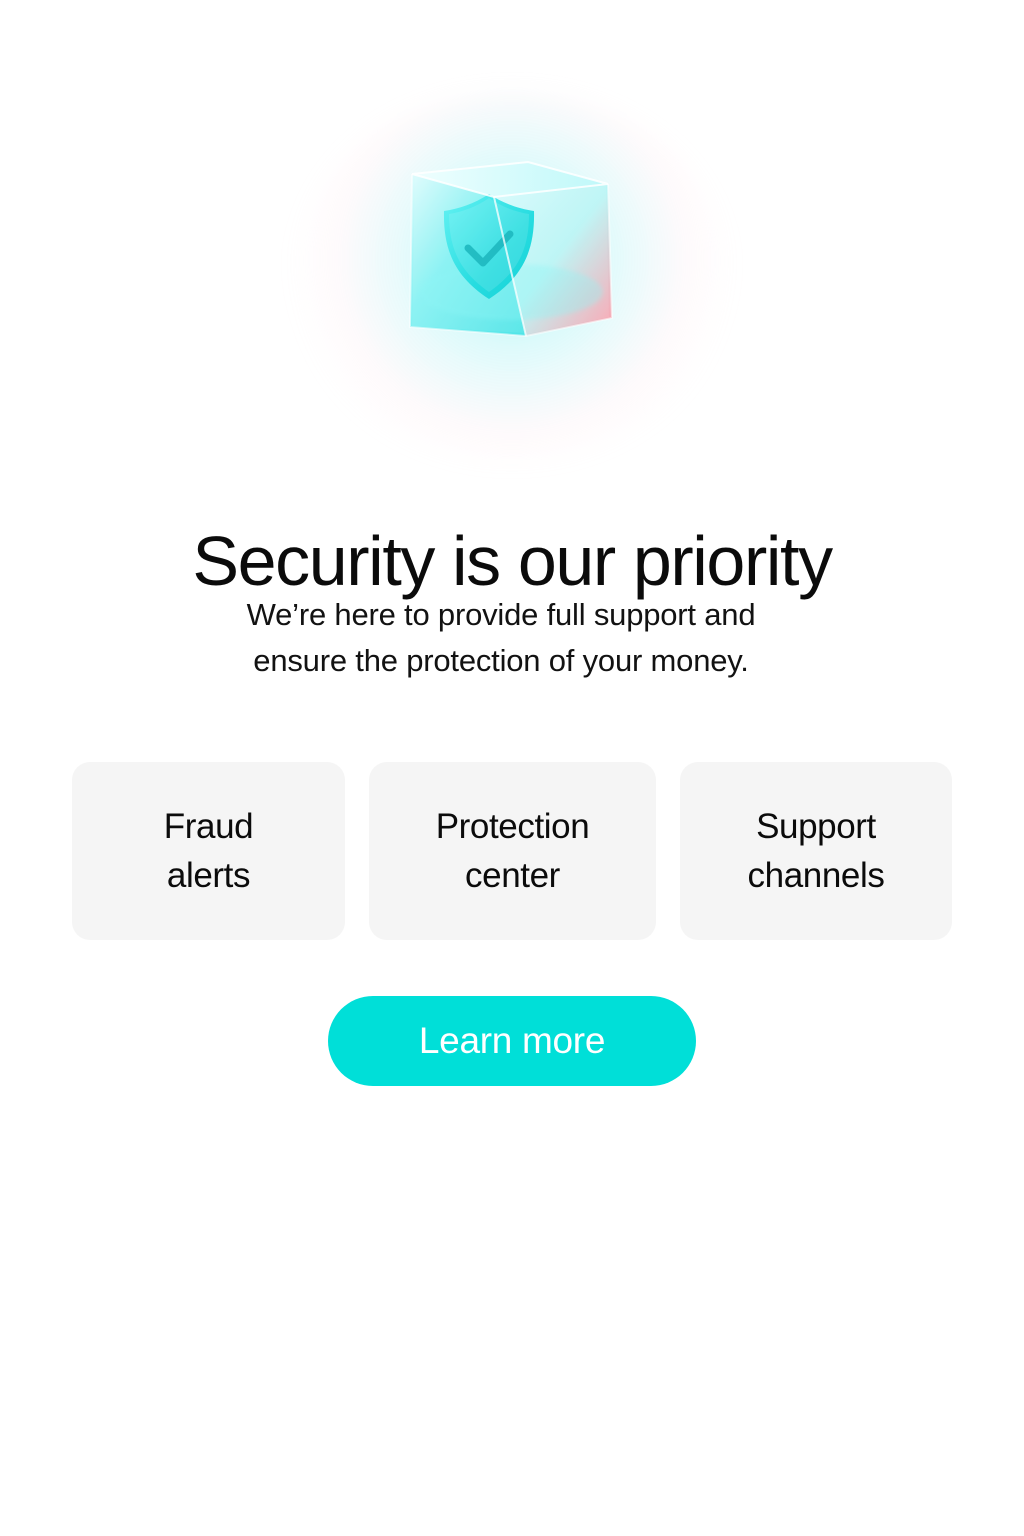 This screenshot has height=1536, width=1024. I want to click on support-channels-card: Support channels, so click(816, 851).